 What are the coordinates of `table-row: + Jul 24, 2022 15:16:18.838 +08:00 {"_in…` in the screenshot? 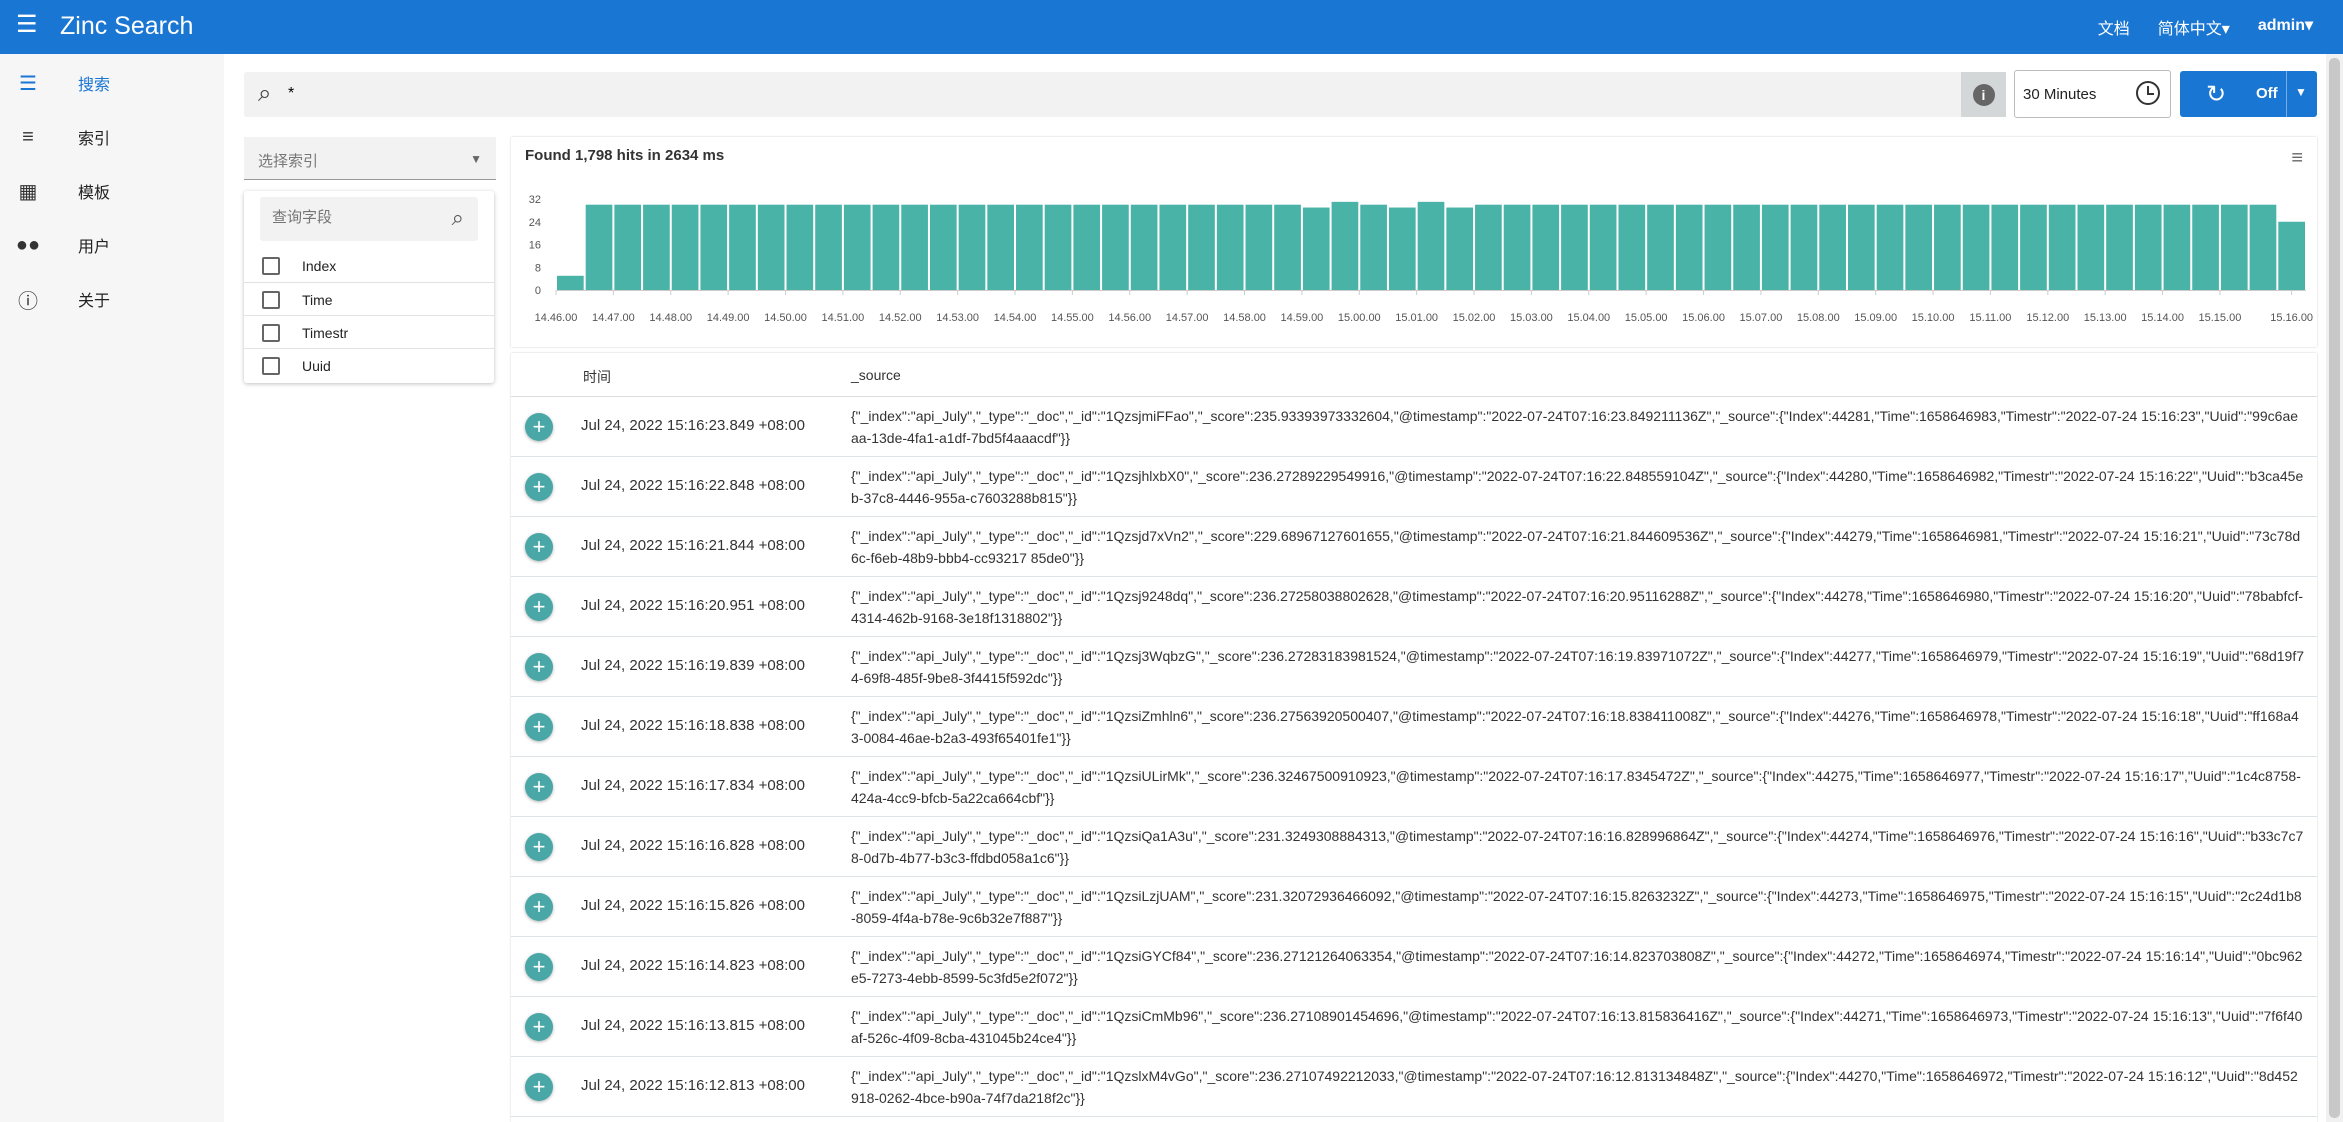 It's located at (1414, 727).